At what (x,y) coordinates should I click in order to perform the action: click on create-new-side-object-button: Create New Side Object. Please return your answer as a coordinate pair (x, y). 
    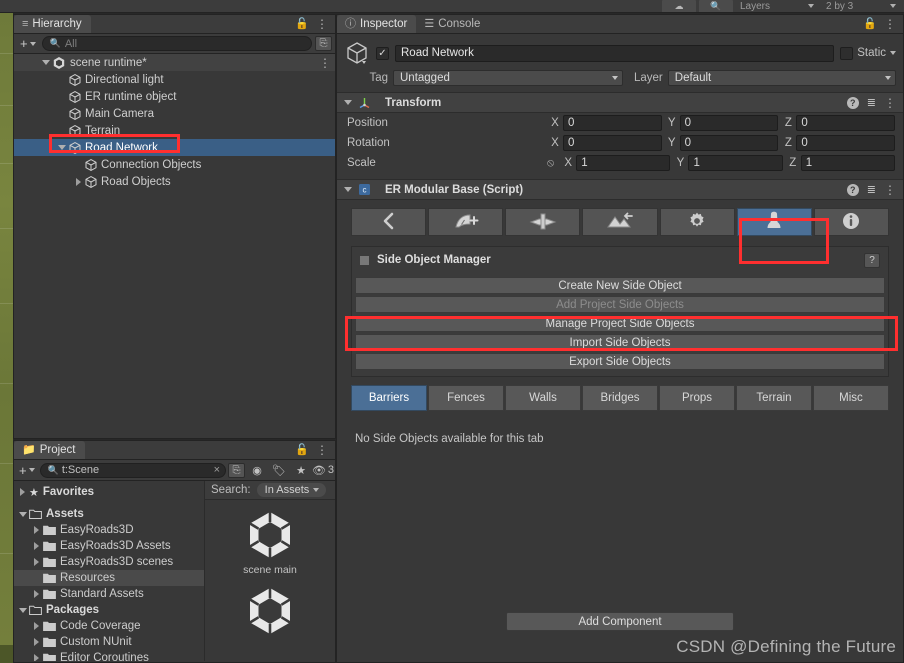
    Looking at the image, I should click on (620, 285).